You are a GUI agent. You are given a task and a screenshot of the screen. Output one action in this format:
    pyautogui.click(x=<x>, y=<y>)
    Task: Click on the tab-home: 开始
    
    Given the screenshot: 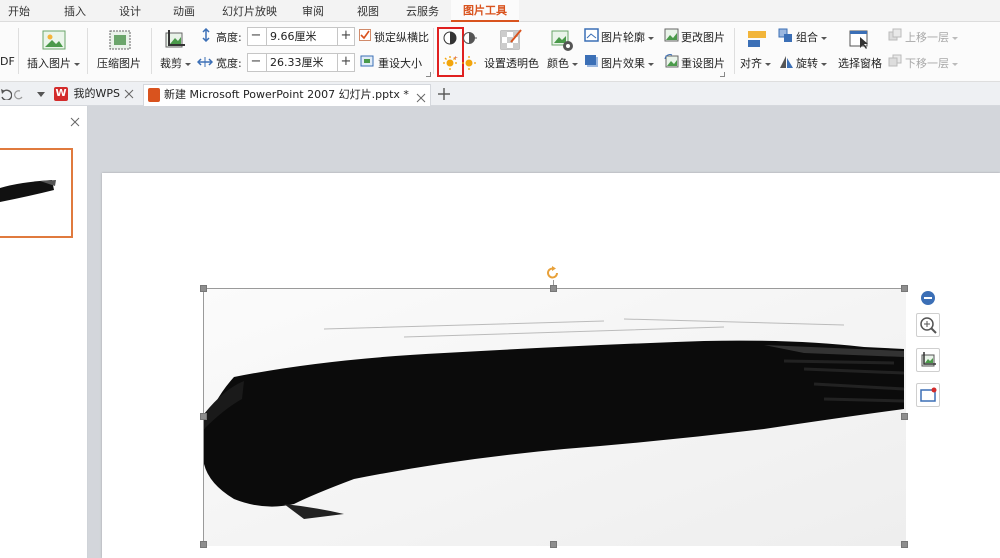 What is the action you would take?
    pyautogui.click(x=19, y=11)
    